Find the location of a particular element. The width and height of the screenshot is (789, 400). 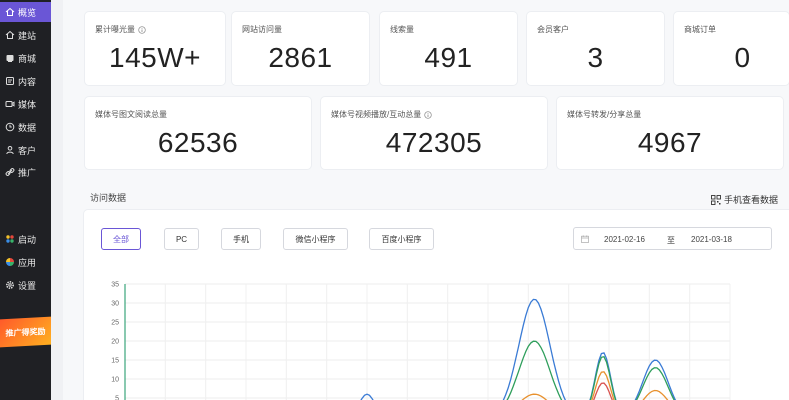

sidebar-item-label: 设置 is located at coordinates (27, 285).